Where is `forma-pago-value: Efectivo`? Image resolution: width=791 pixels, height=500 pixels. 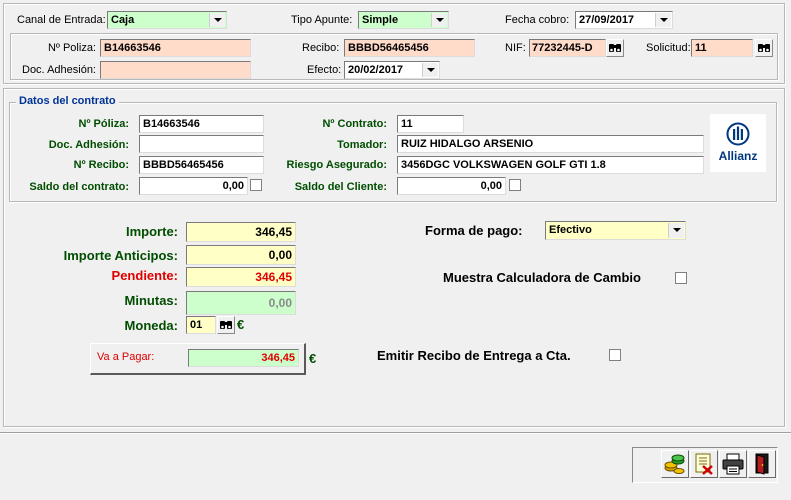
forma-pago-value: Efectivo is located at coordinates (570, 230).